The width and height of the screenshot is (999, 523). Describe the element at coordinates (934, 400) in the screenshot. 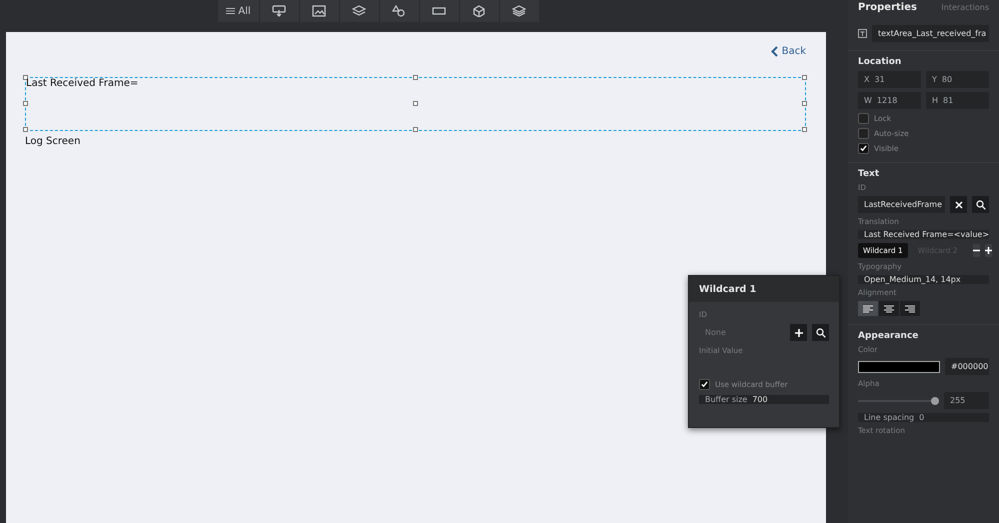

I see `slider-thumb` at that location.